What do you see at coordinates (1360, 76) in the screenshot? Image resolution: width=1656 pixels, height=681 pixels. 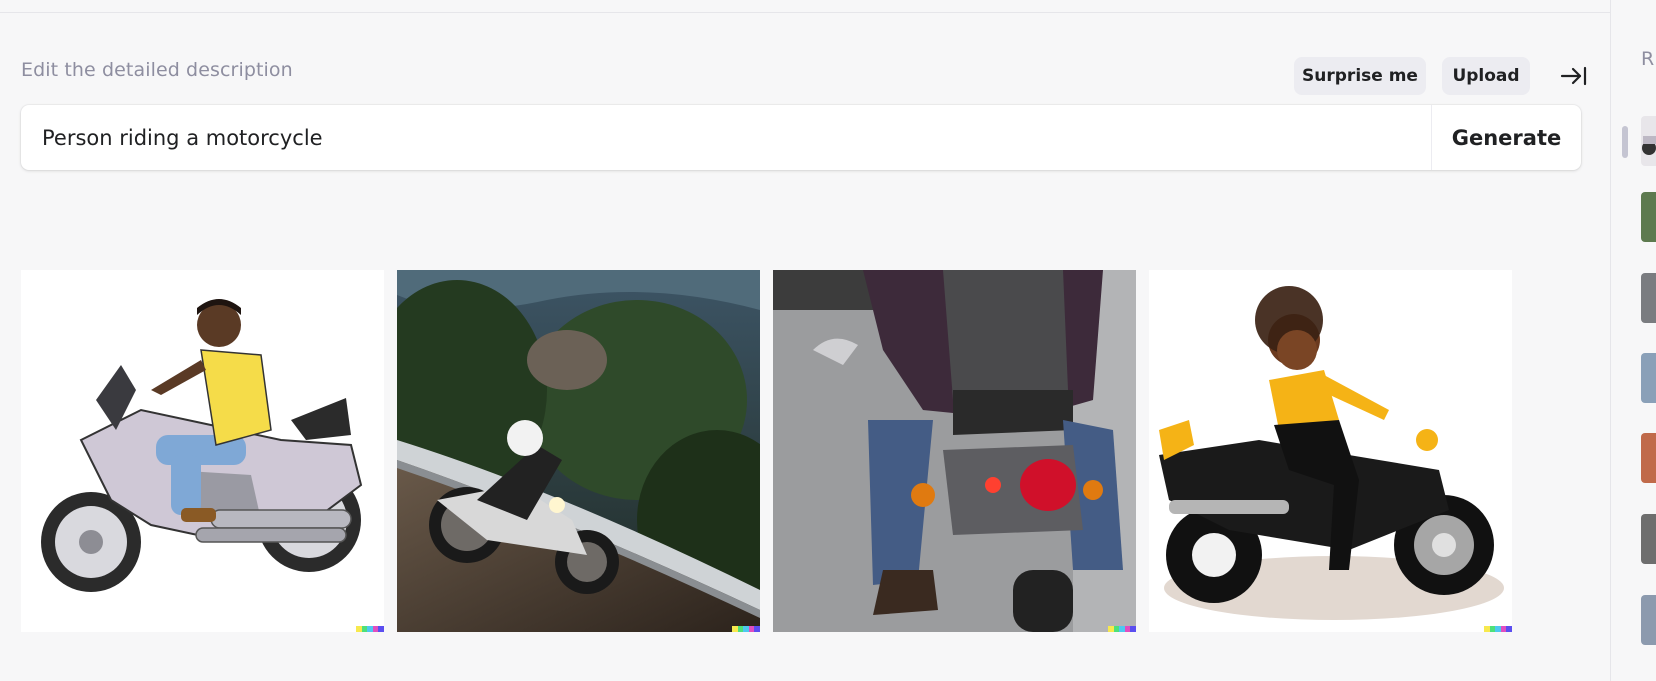 I see `surprise-me-button: Surprise me` at bounding box center [1360, 76].